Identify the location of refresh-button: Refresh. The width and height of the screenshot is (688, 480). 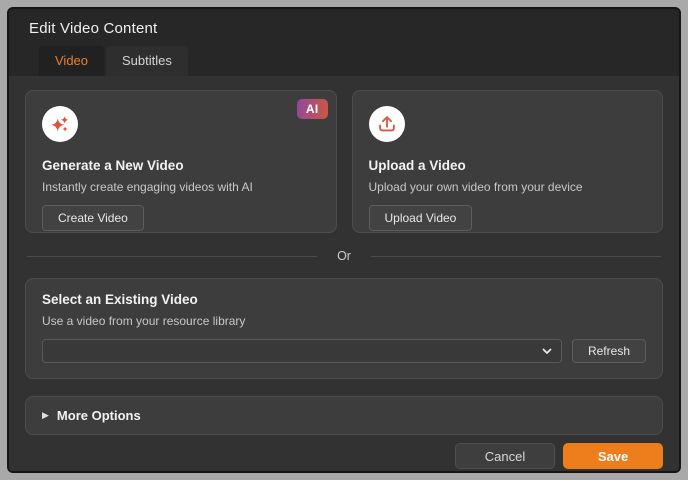
(608, 351).